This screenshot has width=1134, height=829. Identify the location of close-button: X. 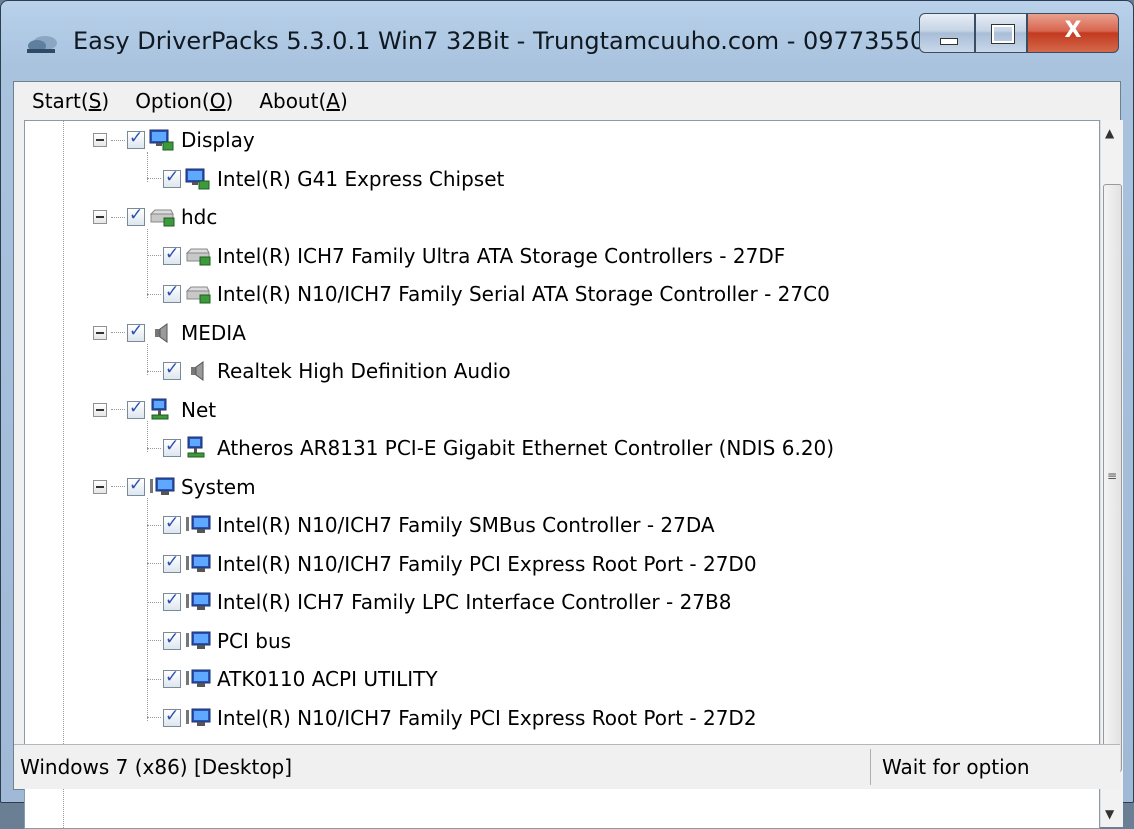
(1073, 33).